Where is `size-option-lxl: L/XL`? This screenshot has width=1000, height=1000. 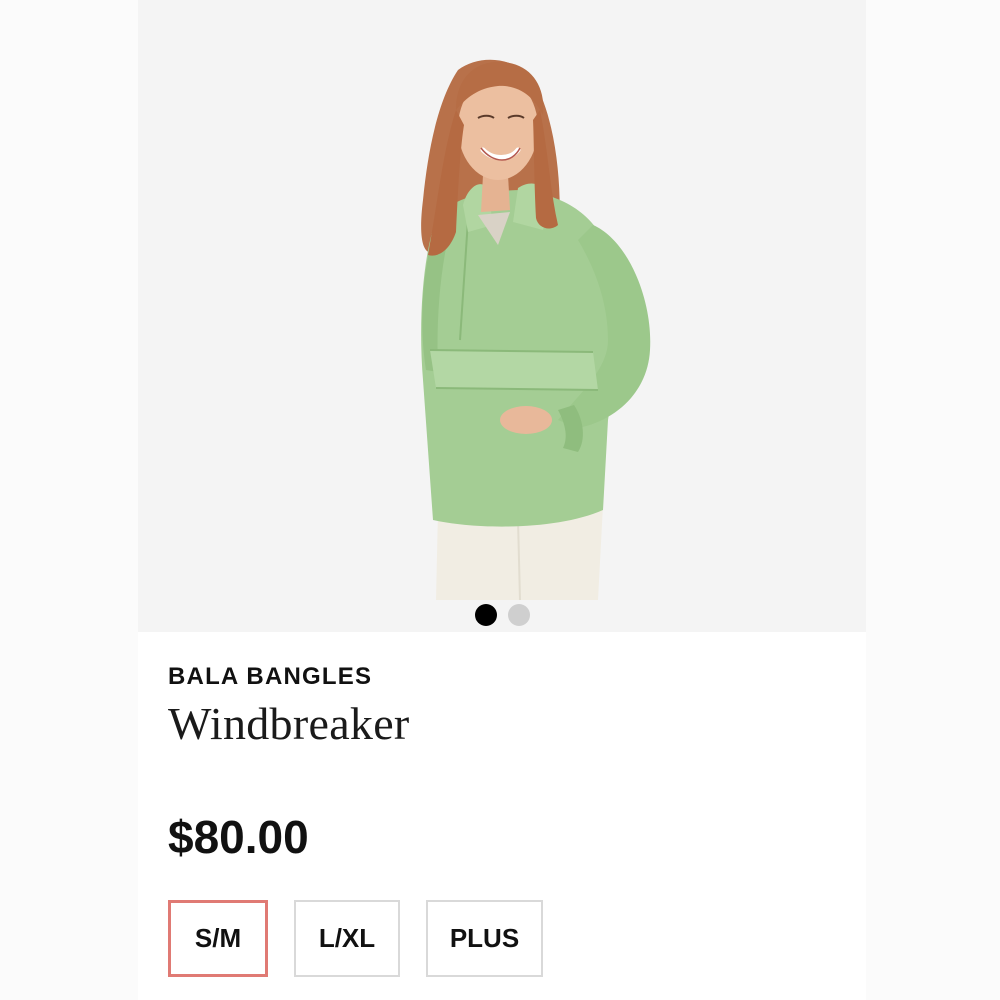
size-option-lxl: L/XL is located at coordinates (347, 938).